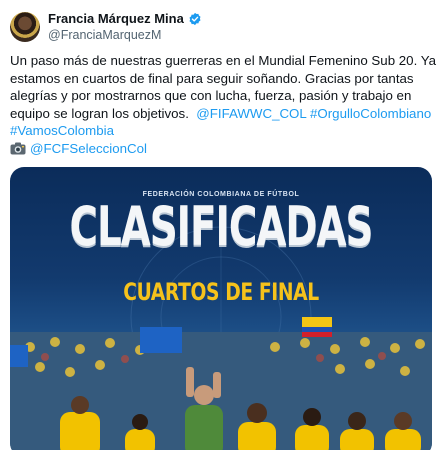 The width and height of the screenshot is (447, 450). What do you see at coordinates (225, 131) in the screenshot?
I see `tweet-text-line: #VamosColombia` at bounding box center [225, 131].